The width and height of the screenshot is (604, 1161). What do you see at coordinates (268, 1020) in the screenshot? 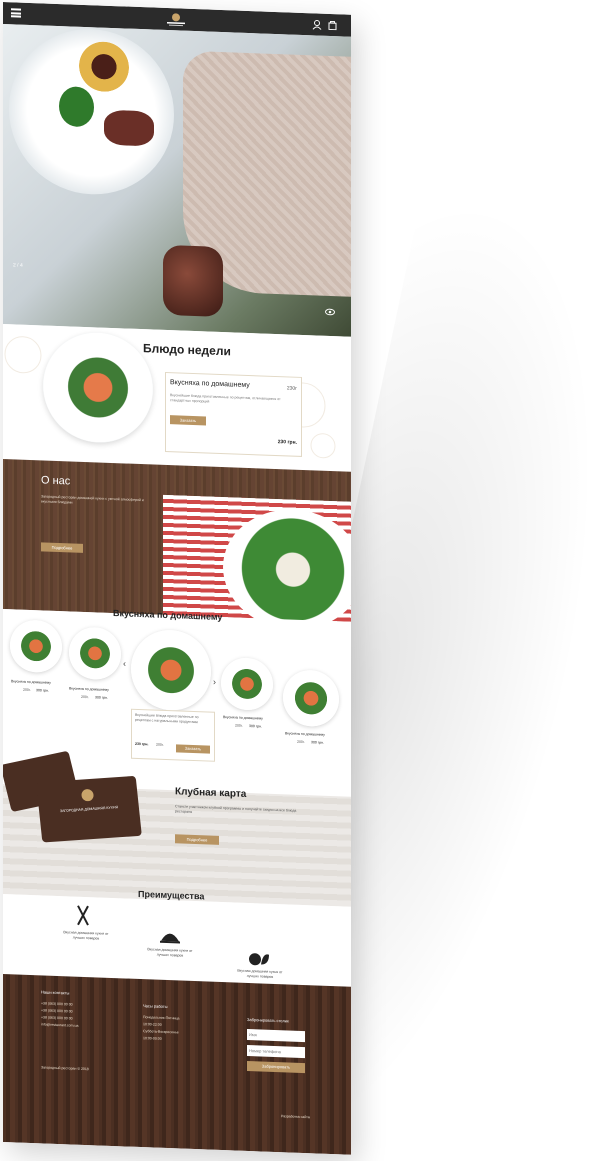
I see `booking-title: Забронировать столик` at bounding box center [268, 1020].